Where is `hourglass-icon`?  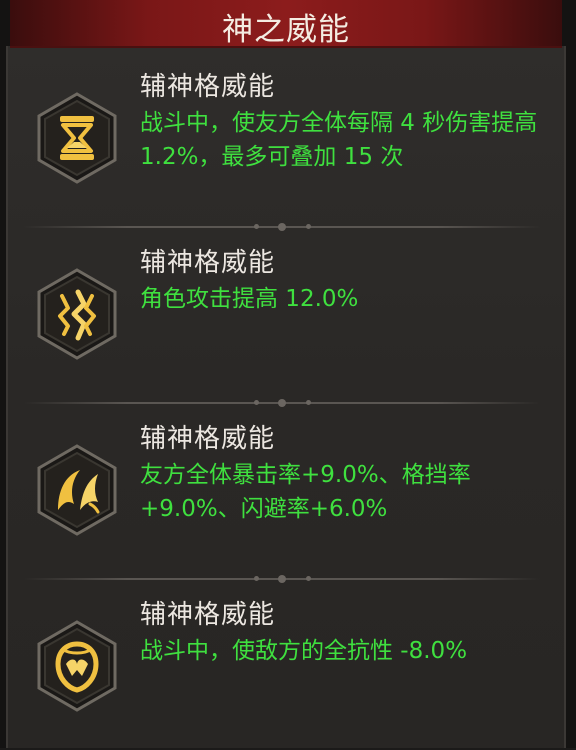
hourglass-icon is located at coordinates (77, 138).